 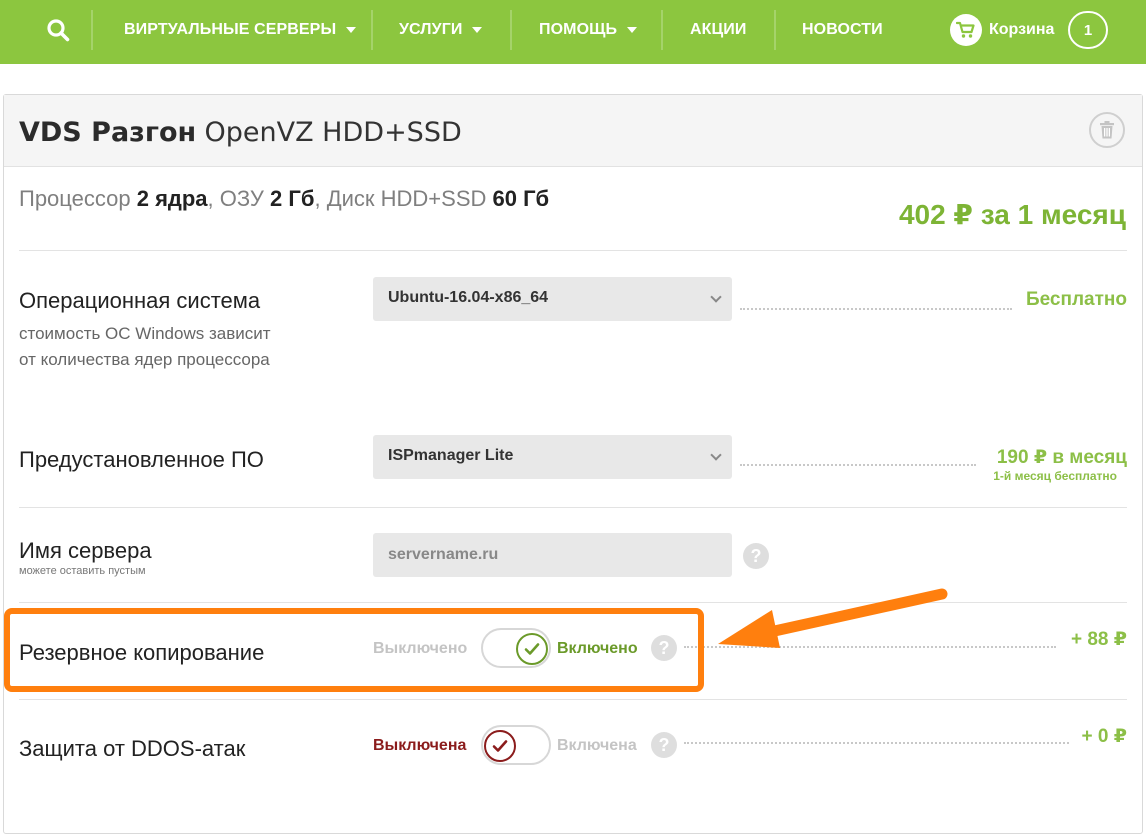 I want to click on server-name-note: можете оставить пустым, so click(x=82, y=571).